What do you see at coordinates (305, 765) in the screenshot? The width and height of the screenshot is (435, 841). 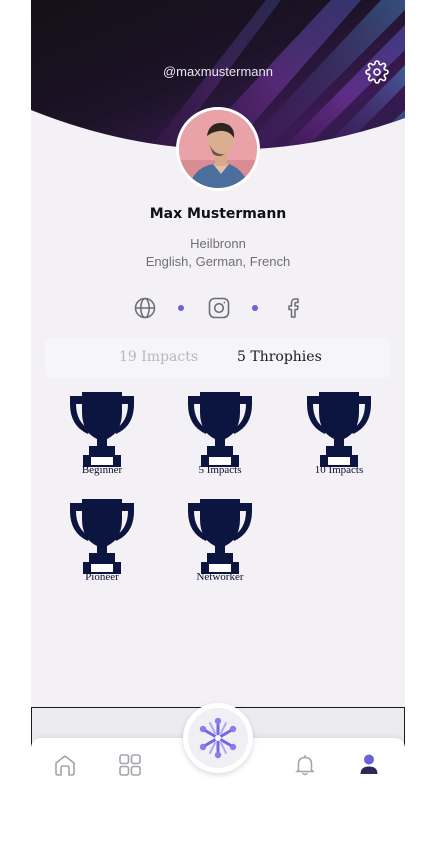 I see `bell-icon` at bounding box center [305, 765].